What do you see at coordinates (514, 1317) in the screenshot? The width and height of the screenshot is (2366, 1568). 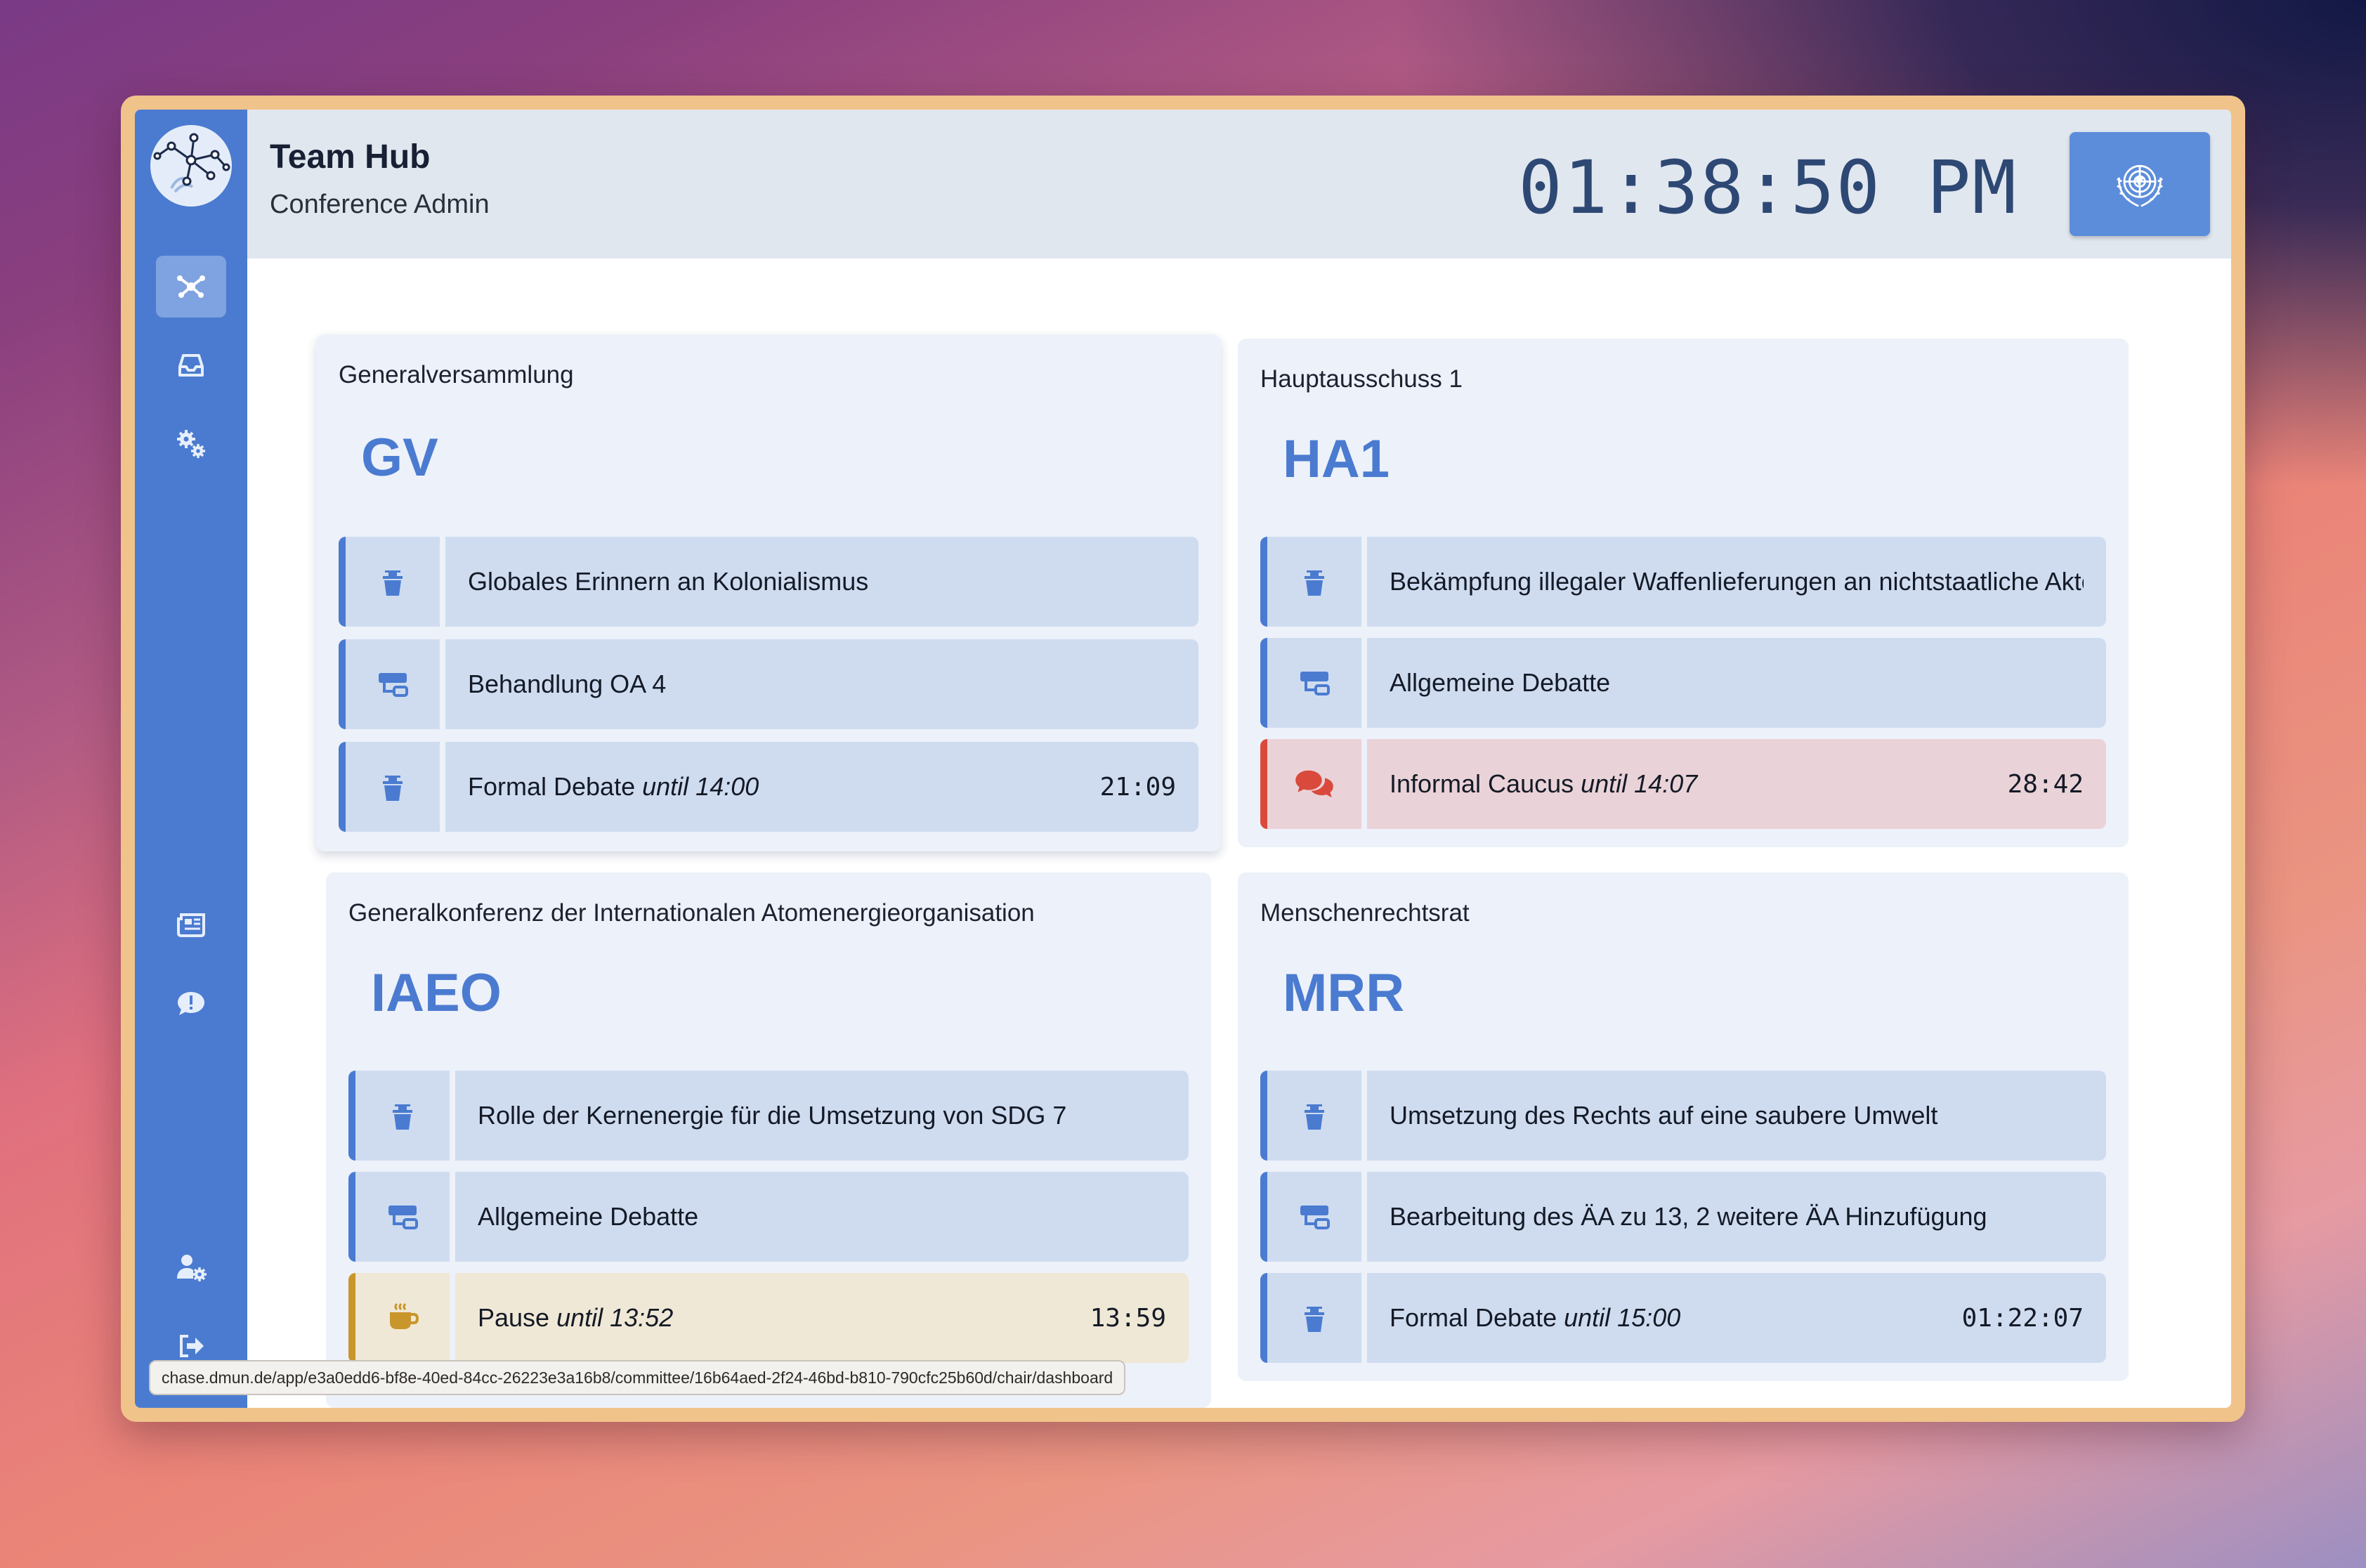 I see `status-label: Pause` at bounding box center [514, 1317].